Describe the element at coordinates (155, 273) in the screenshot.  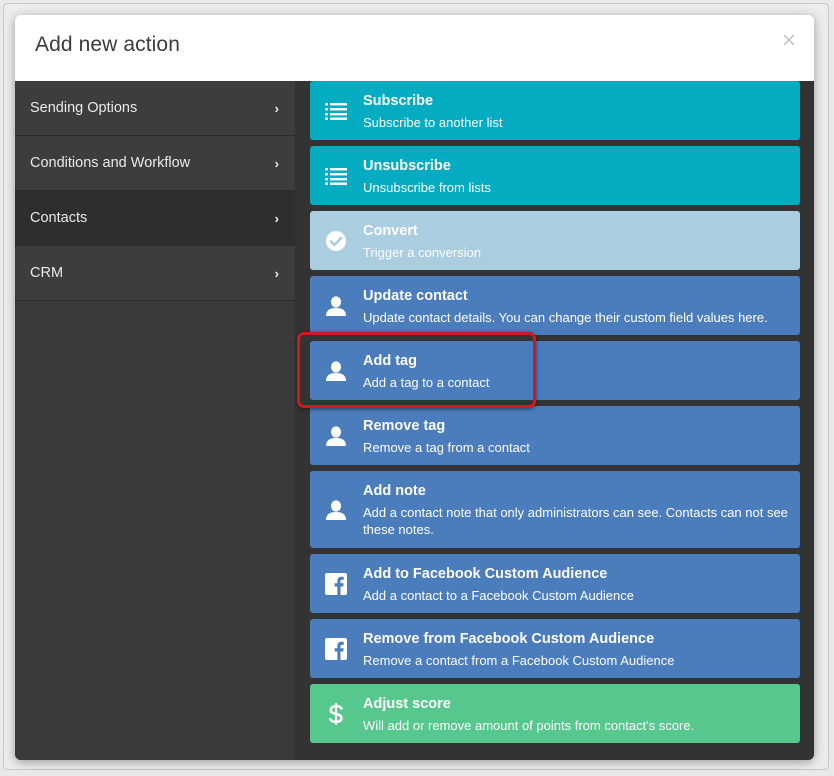
I see `sidebar-item-crm: CRM ›` at that location.